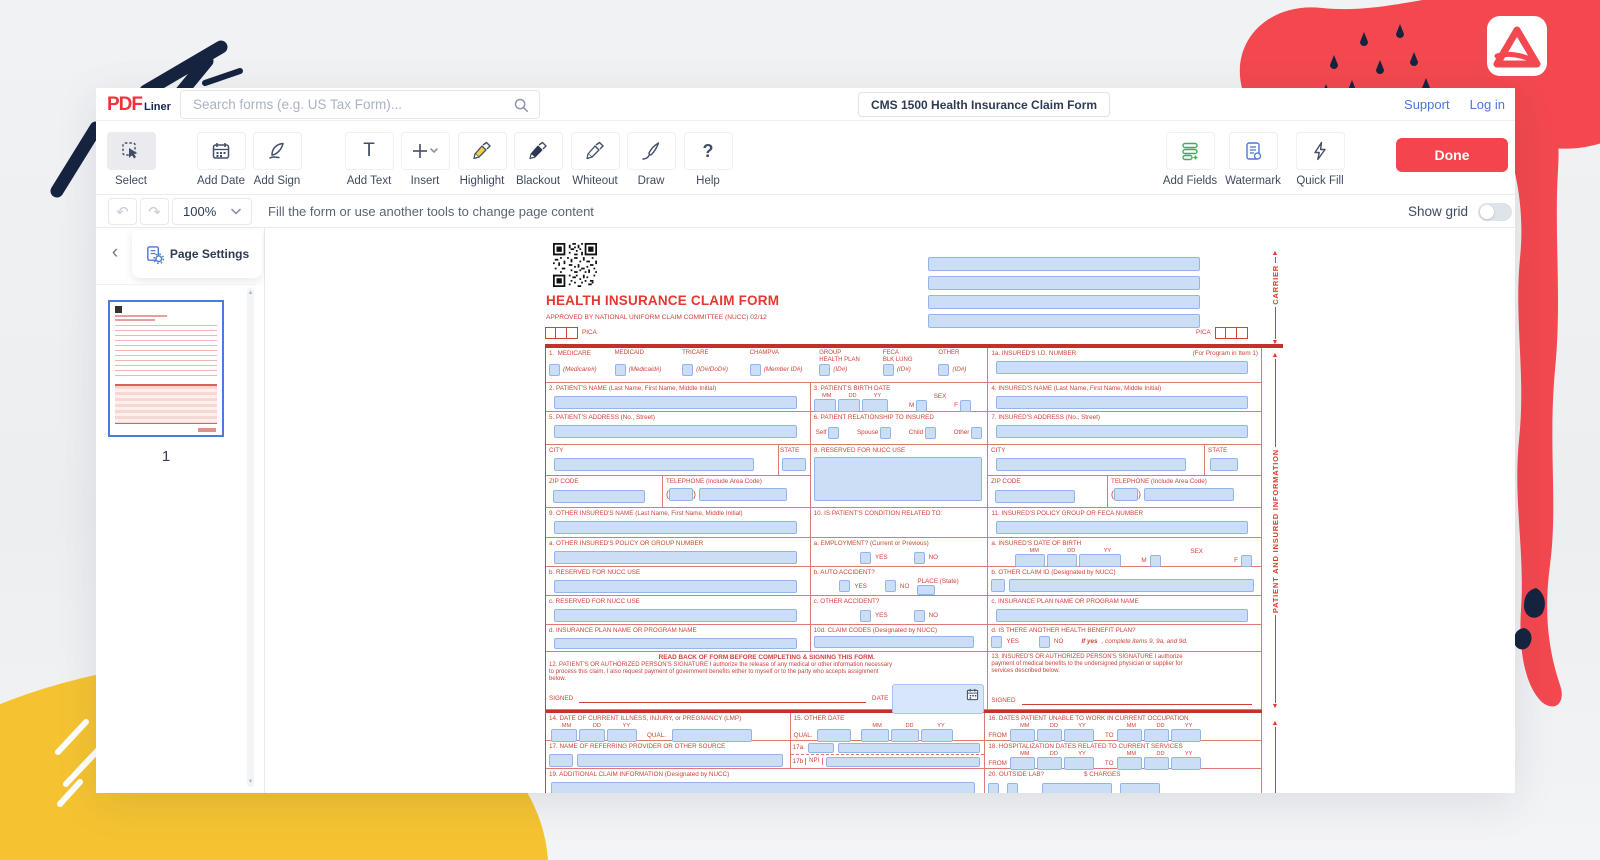 The image size is (1600, 860). Describe the element at coordinates (1320, 159) in the screenshot. I see `quick-fill-button: Quick Fill` at that location.